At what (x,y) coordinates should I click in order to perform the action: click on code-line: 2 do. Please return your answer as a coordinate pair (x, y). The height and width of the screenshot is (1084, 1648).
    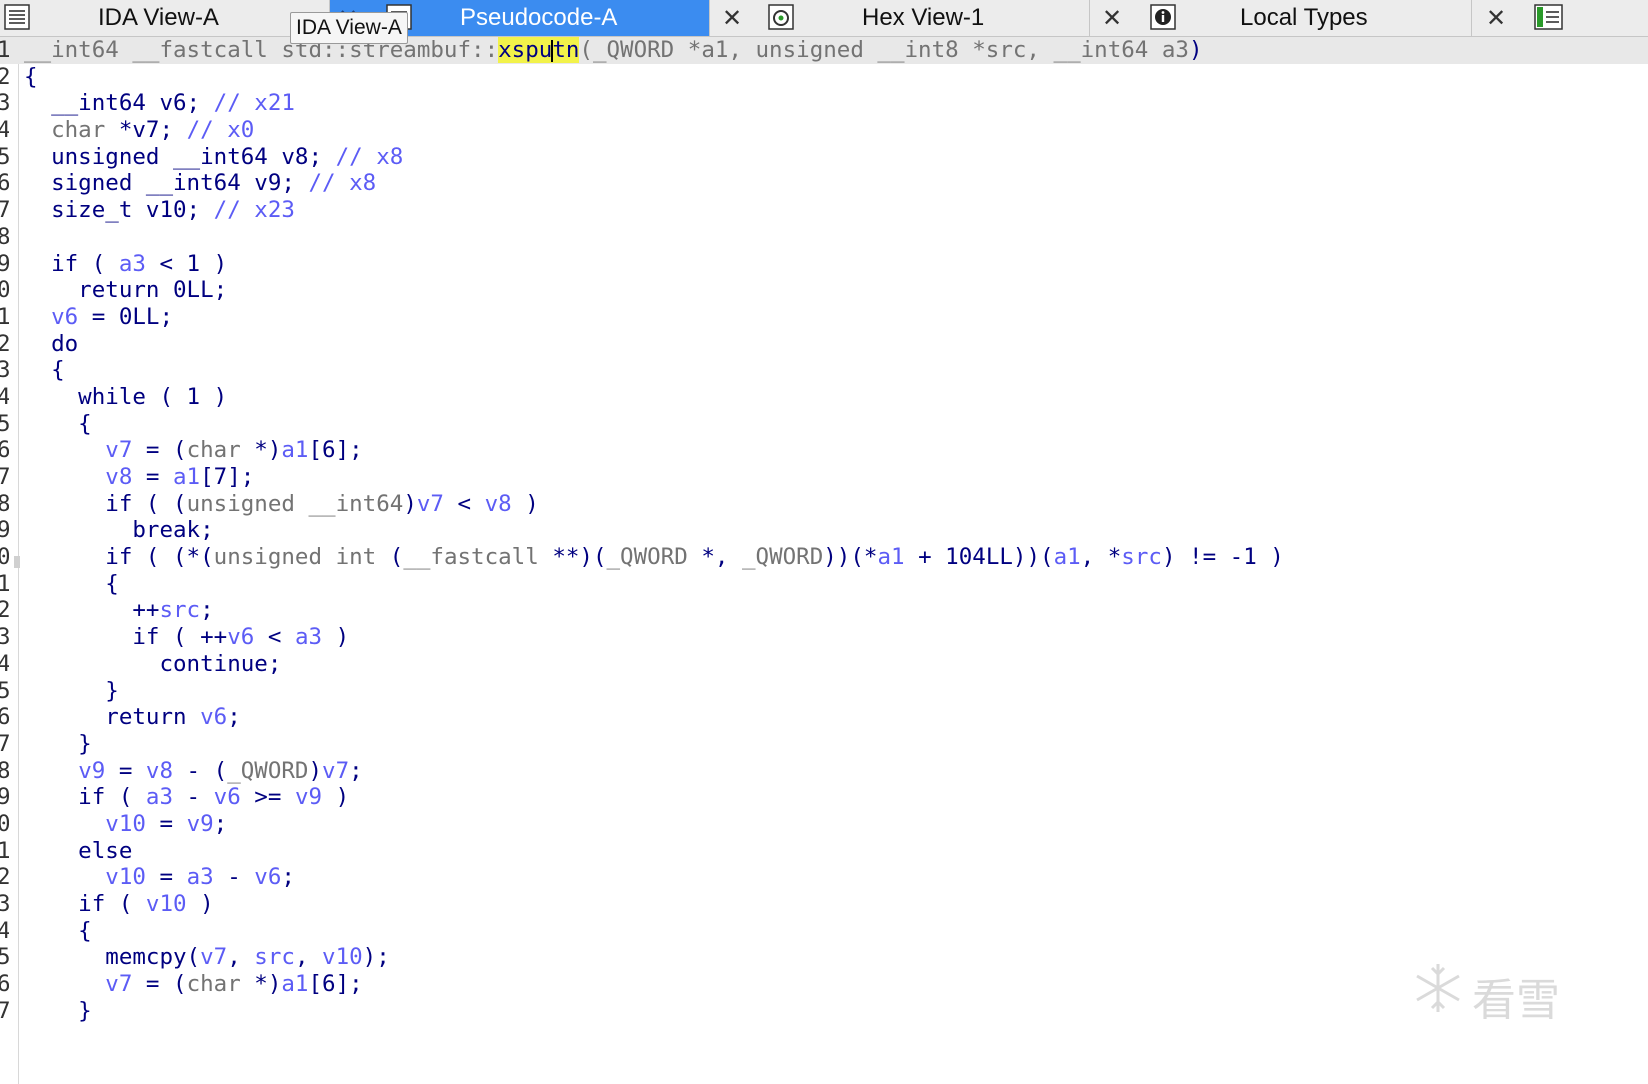
    Looking at the image, I should click on (824, 344).